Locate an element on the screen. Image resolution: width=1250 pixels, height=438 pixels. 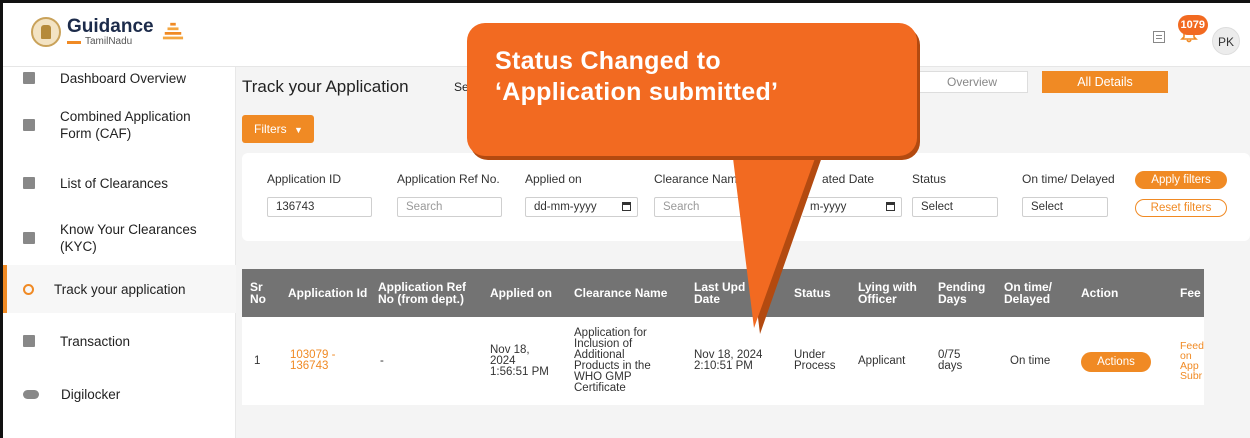
cell-application-id-link: 103079 - 136743 is located at coordinates (322, 361).